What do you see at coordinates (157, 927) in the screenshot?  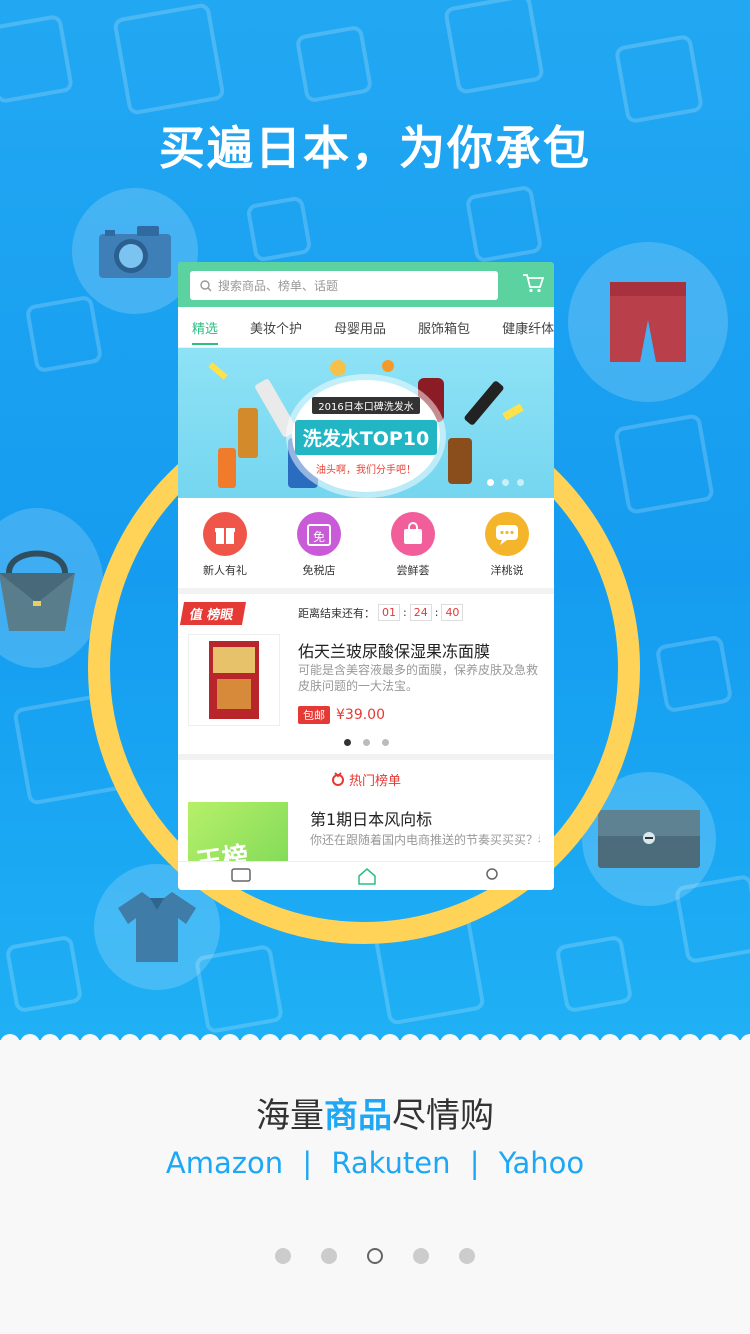 I see `shirt-icon` at bounding box center [157, 927].